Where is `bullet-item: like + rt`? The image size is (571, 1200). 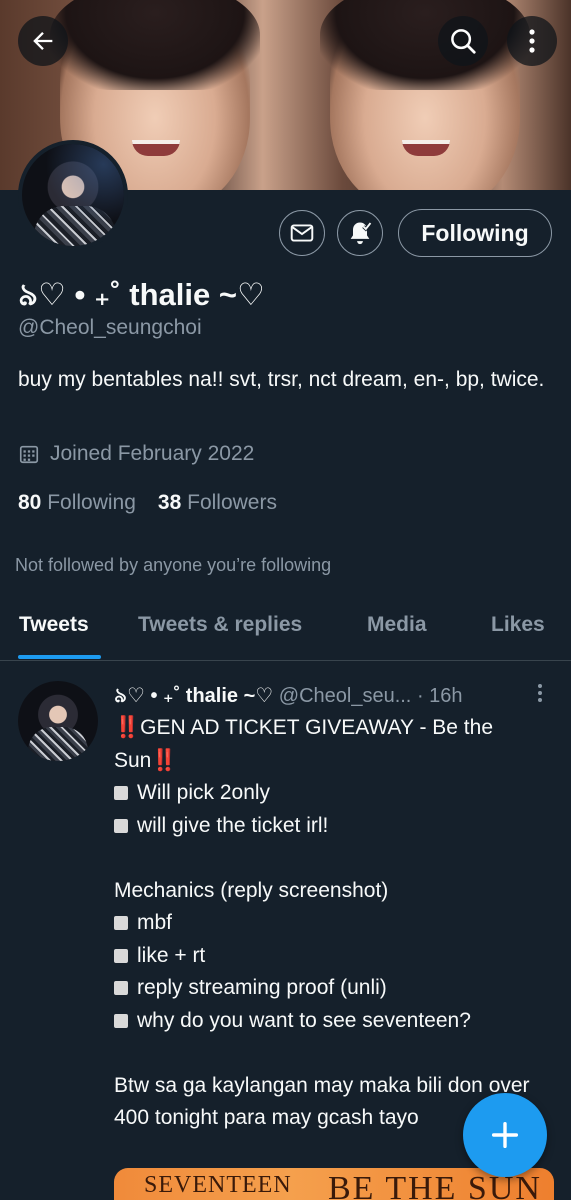 bullet-item: like + rt is located at coordinates (334, 956).